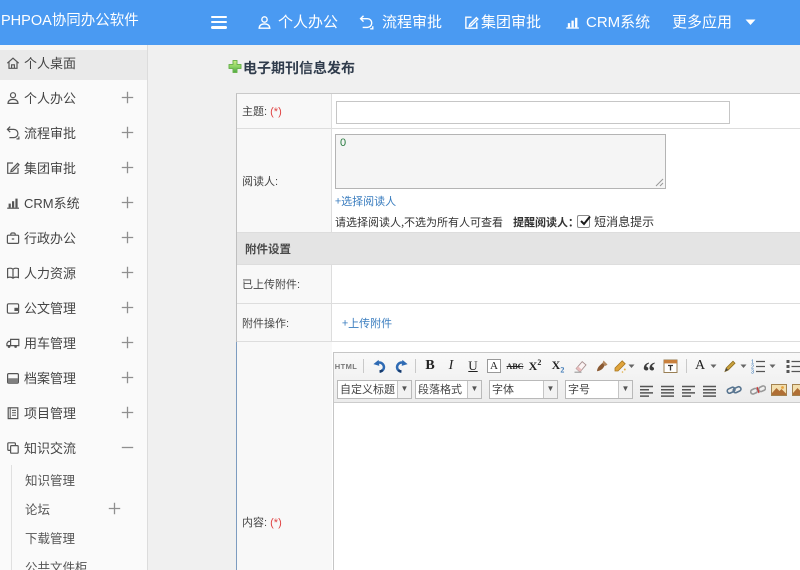 The image size is (800, 570). What do you see at coordinates (752, 372) in the screenshot?
I see `svg-text: 3` at bounding box center [752, 372].